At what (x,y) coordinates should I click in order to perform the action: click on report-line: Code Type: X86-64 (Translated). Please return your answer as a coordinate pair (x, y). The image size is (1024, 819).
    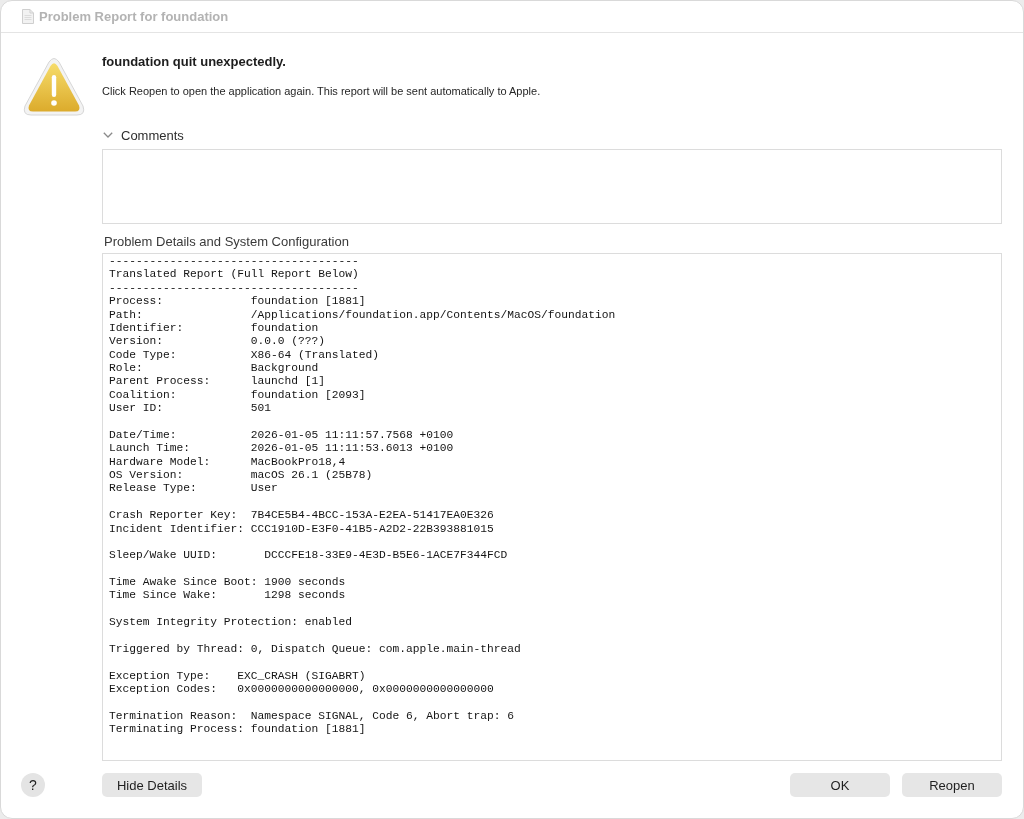
    Looking at the image, I should click on (244, 355).